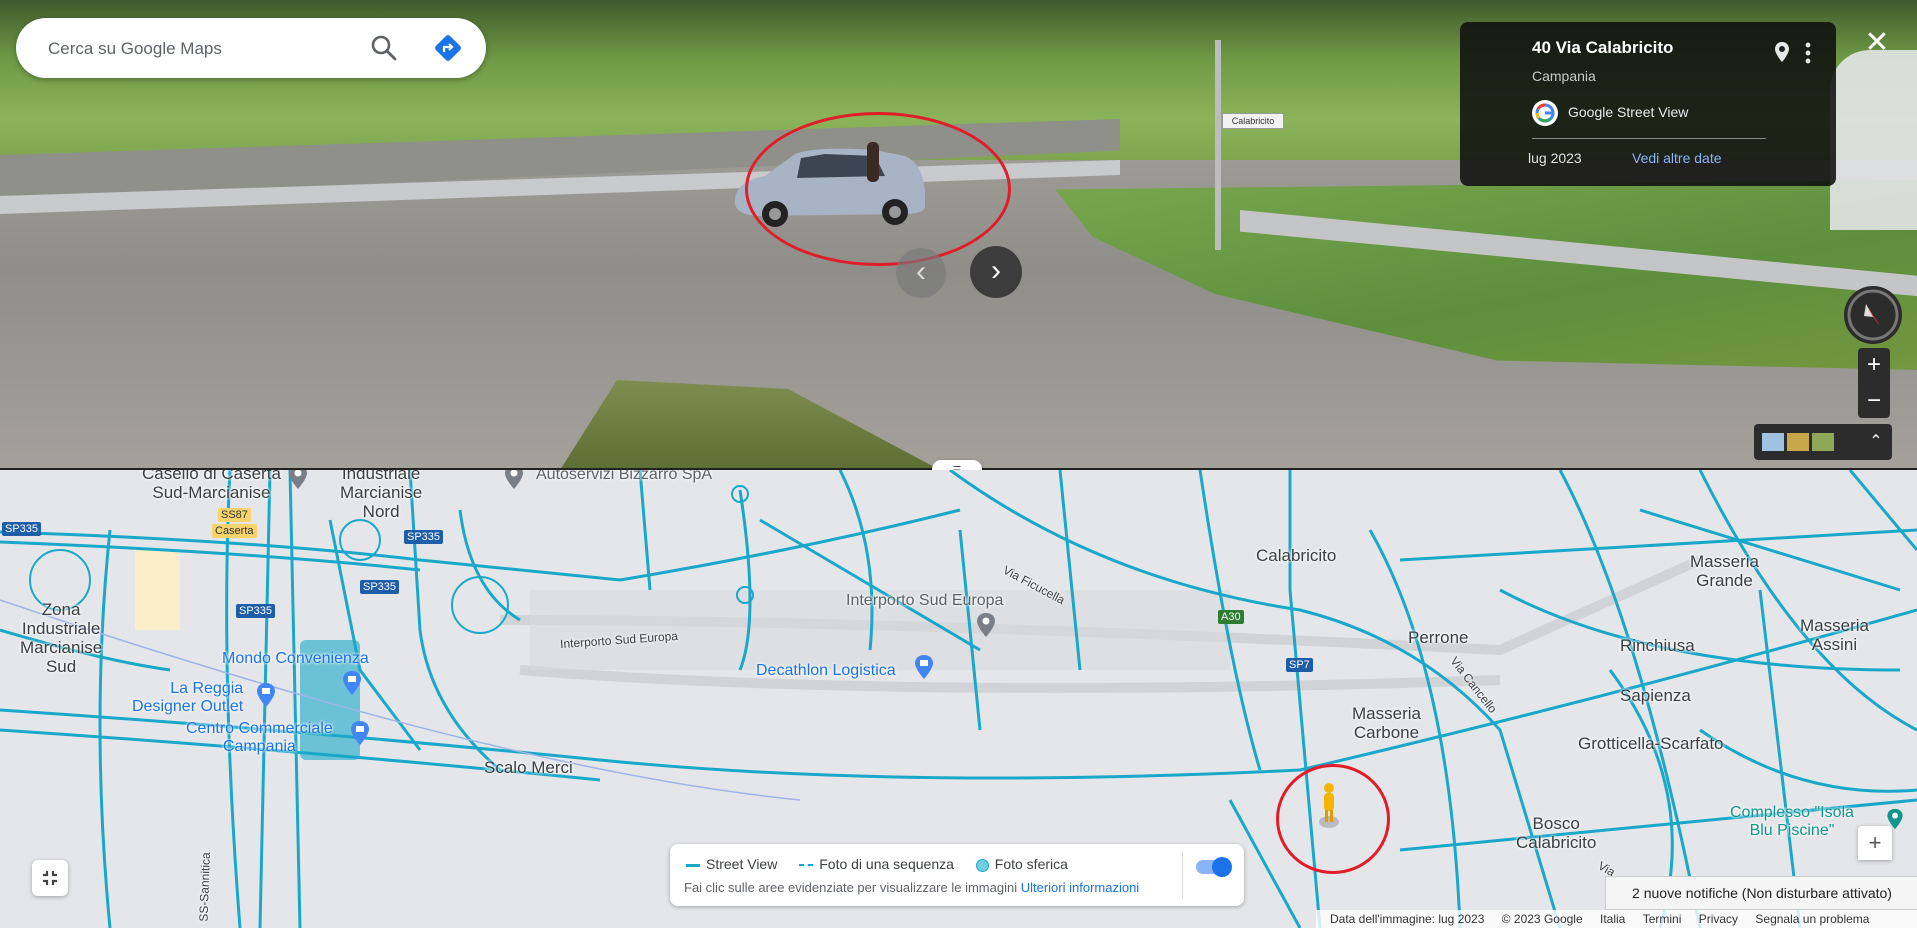 The image size is (1917, 928). What do you see at coordinates (1545, 113) in the screenshot?
I see `google-logo-icon` at bounding box center [1545, 113].